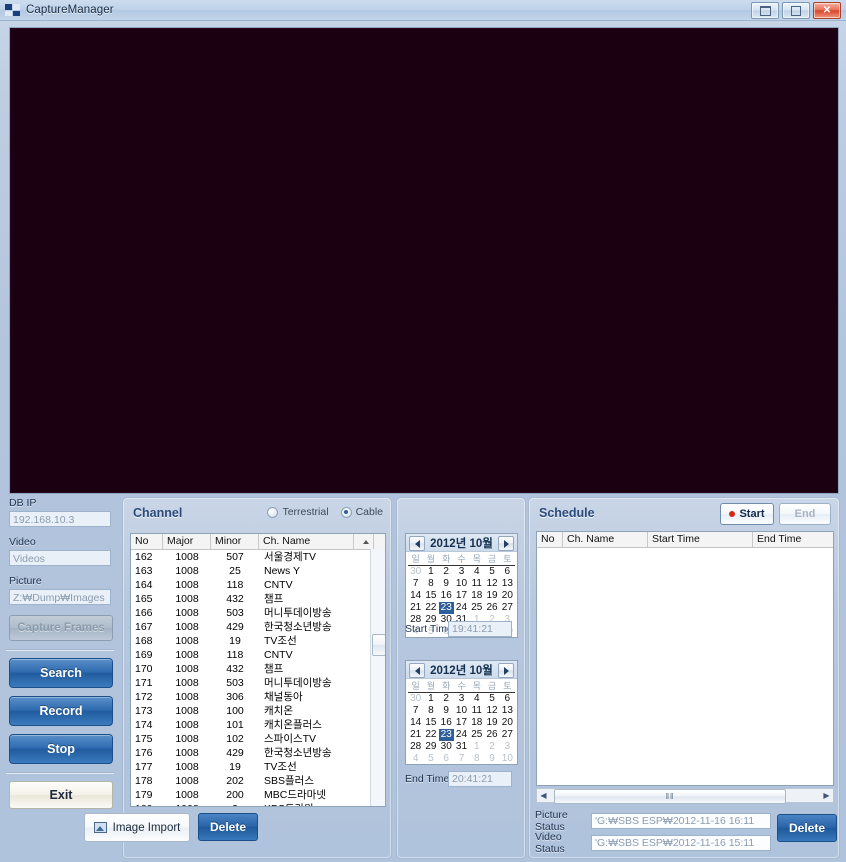 This screenshot has width=846, height=862. What do you see at coordinates (747, 514) in the screenshot?
I see `schedule-start-button: Start` at bounding box center [747, 514].